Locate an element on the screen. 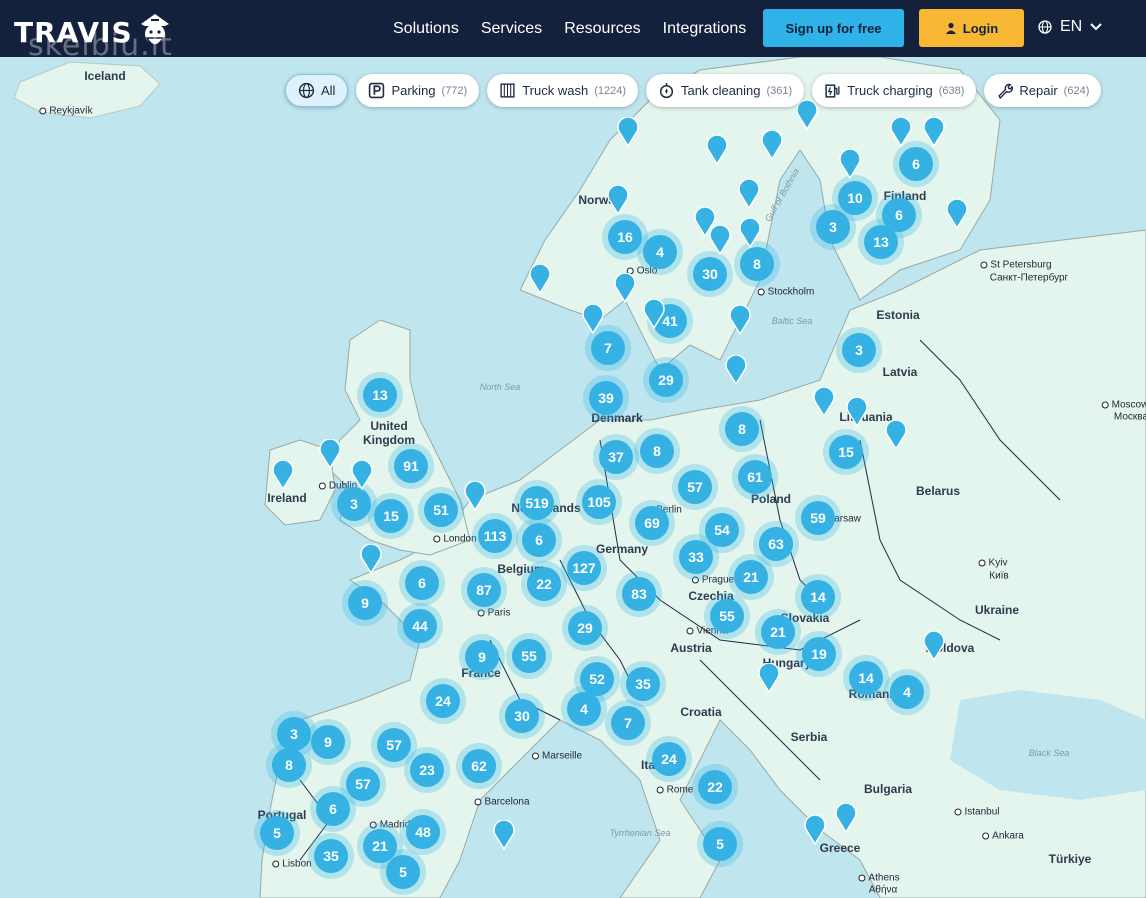  map-cluster: 22 is located at coordinates (715, 787).